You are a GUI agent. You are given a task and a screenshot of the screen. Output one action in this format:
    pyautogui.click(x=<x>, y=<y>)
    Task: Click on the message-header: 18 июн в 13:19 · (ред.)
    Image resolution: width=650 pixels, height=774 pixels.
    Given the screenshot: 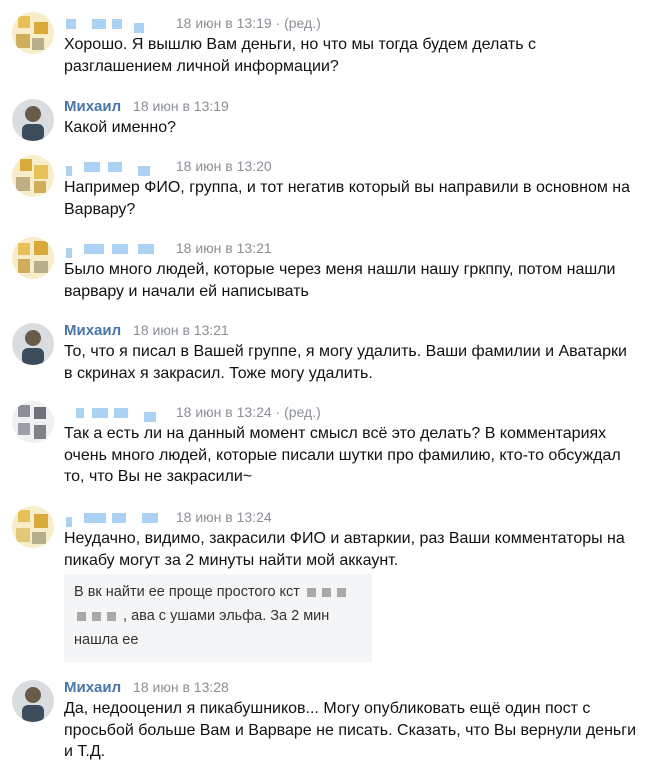 What is the action you would take?
    pyautogui.click(x=192, y=23)
    